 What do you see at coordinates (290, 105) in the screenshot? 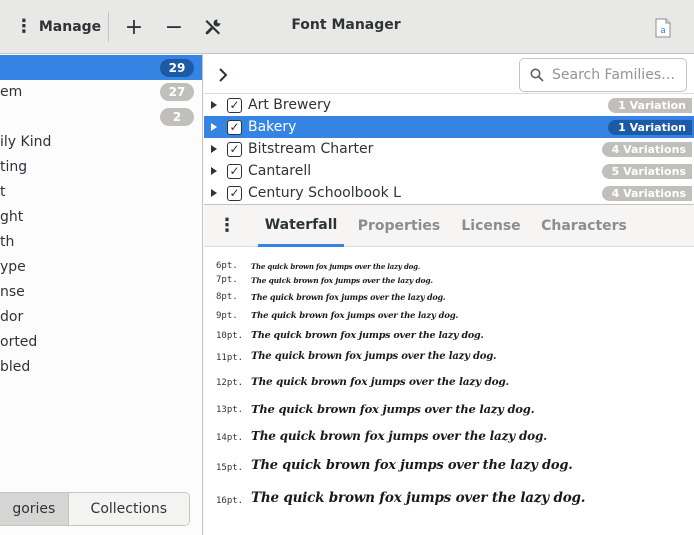
I see `font-family-name: Art Brewery` at bounding box center [290, 105].